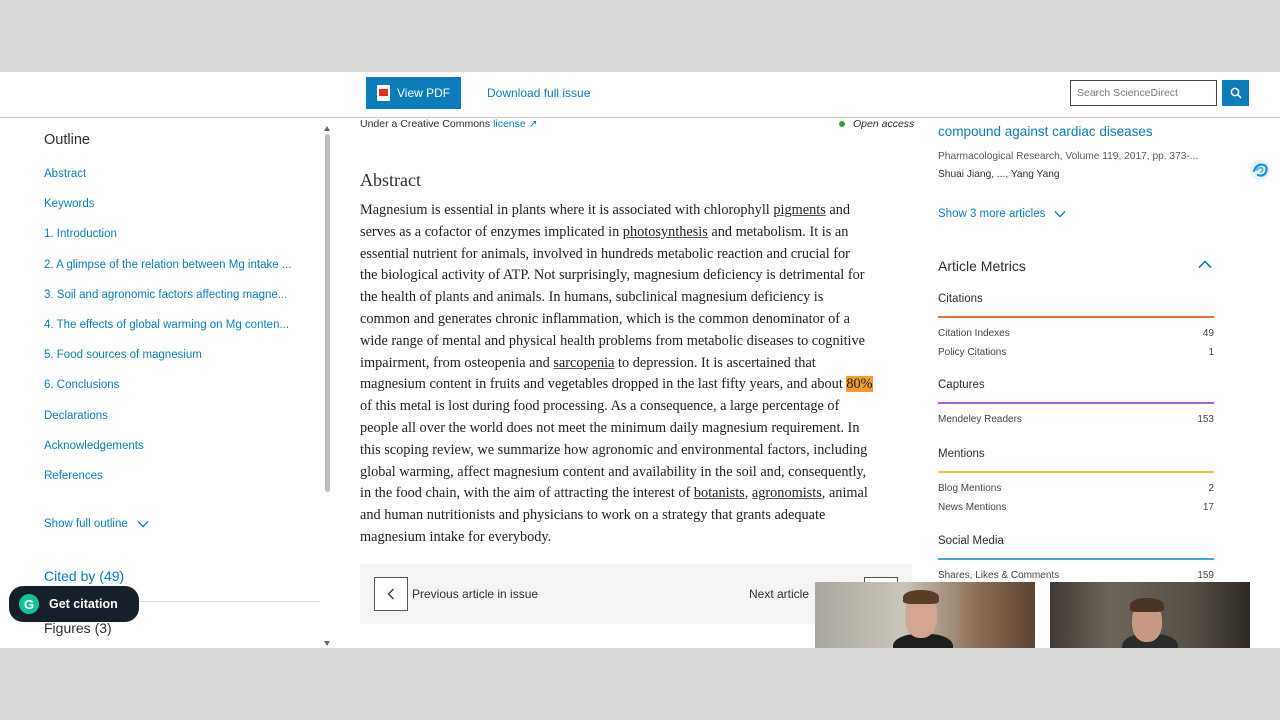  What do you see at coordinates (184, 394) in the screenshot?
I see `outline-item-conclusions: 6. Conclusions` at bounding box center [184, 394].